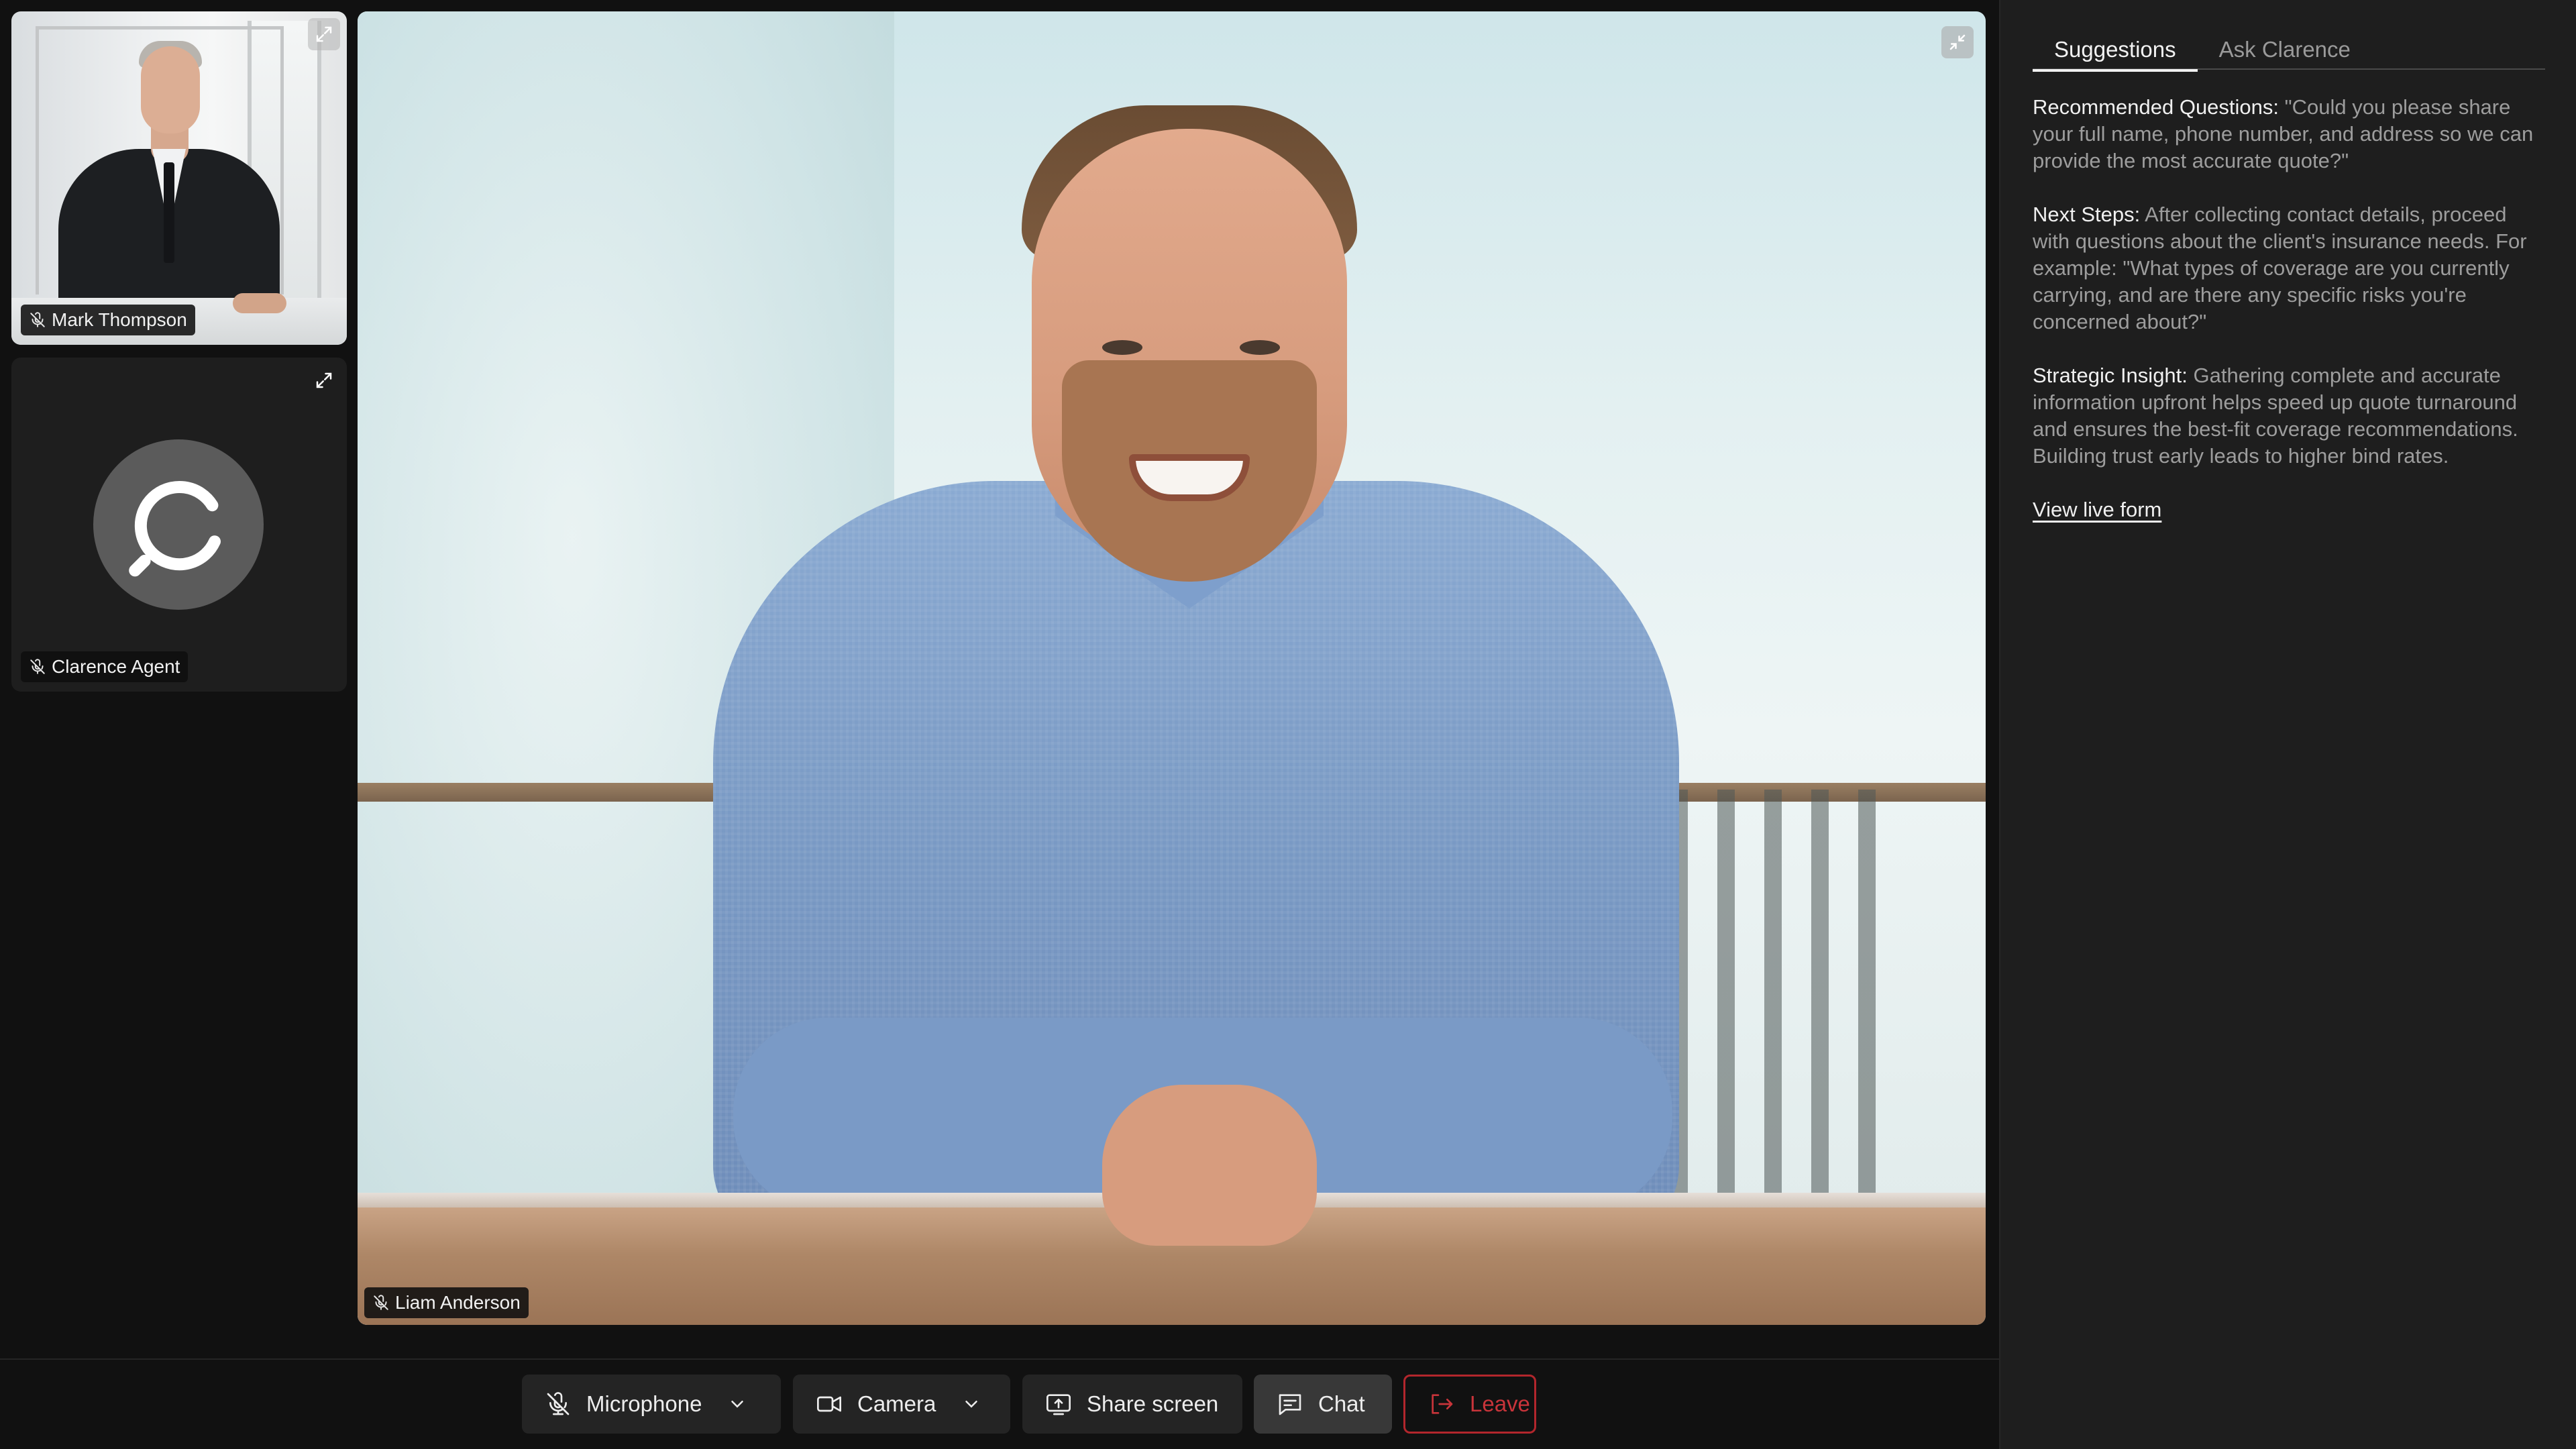 Image resolution: width=2576 pixels, height=1449 pixels. I want to click on panel-tabs: Suggestions Ask Clarence, so click(2289, 51).